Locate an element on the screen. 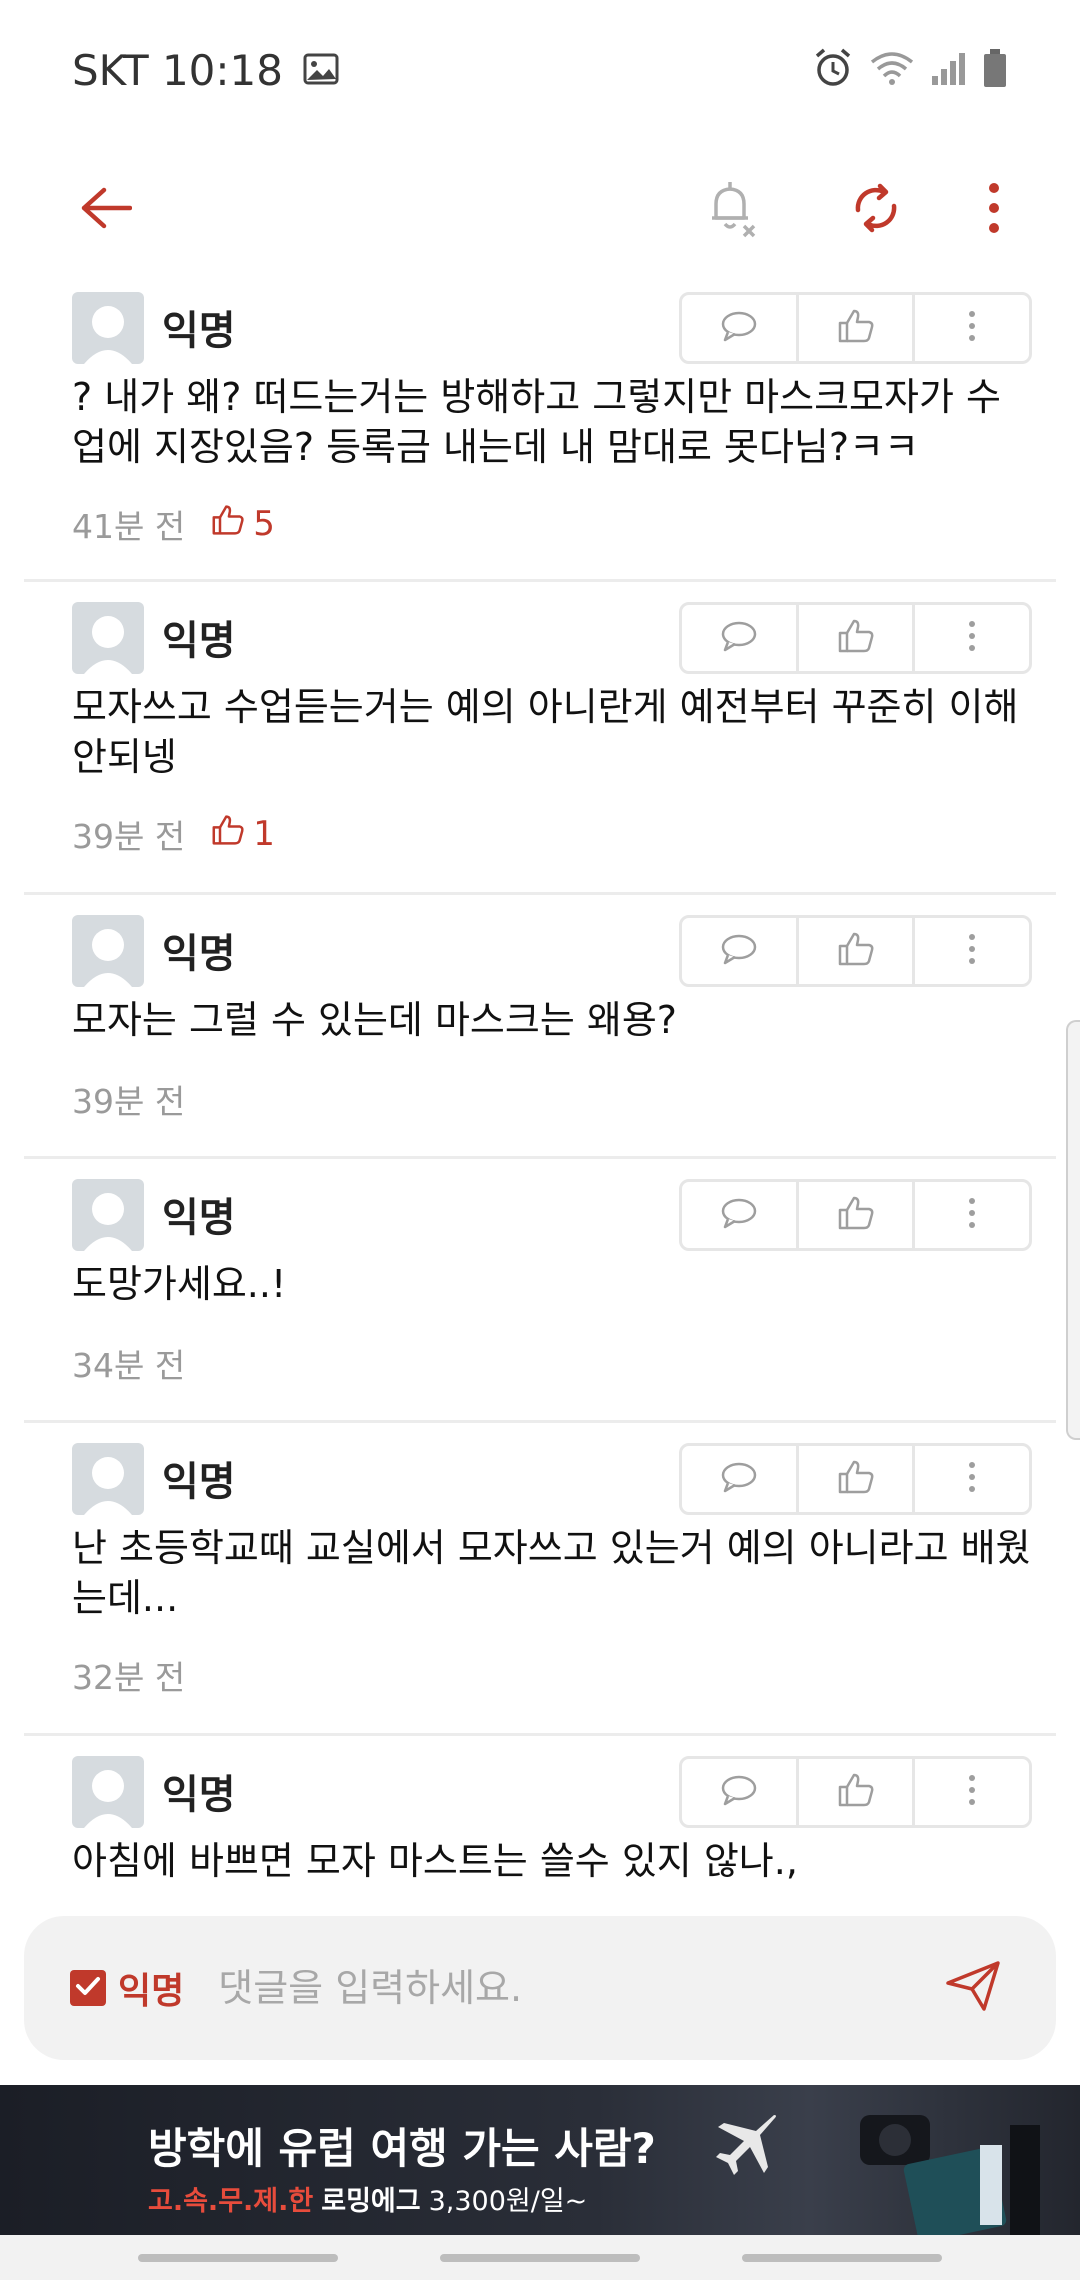  navigation-bar is located at coordinates (540, 2257).